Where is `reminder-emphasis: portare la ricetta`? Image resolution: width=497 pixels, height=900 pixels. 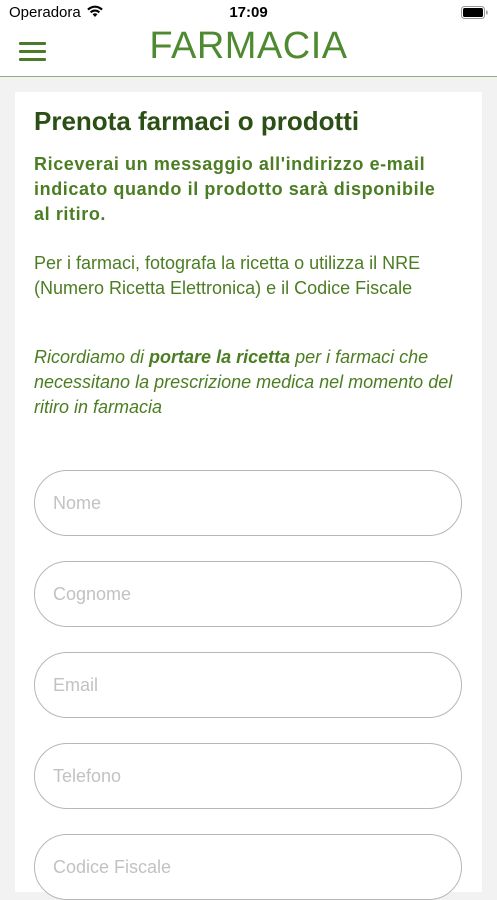
reminder-emphasis: portare la ricetta is located at coordinates (220, 357).